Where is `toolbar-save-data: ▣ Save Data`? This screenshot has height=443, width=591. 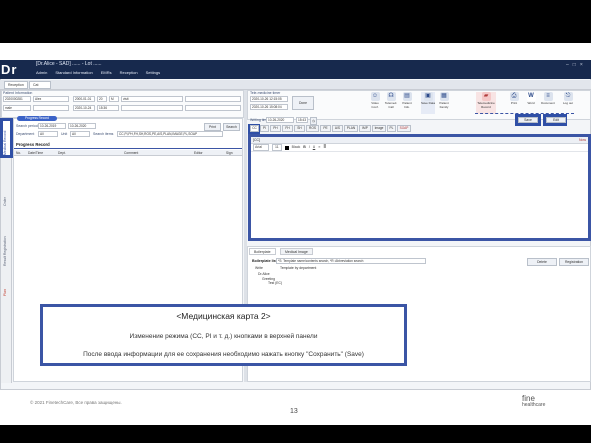 toolbar-save-data: ▣ Save Data is located at coordinates (428, 103).